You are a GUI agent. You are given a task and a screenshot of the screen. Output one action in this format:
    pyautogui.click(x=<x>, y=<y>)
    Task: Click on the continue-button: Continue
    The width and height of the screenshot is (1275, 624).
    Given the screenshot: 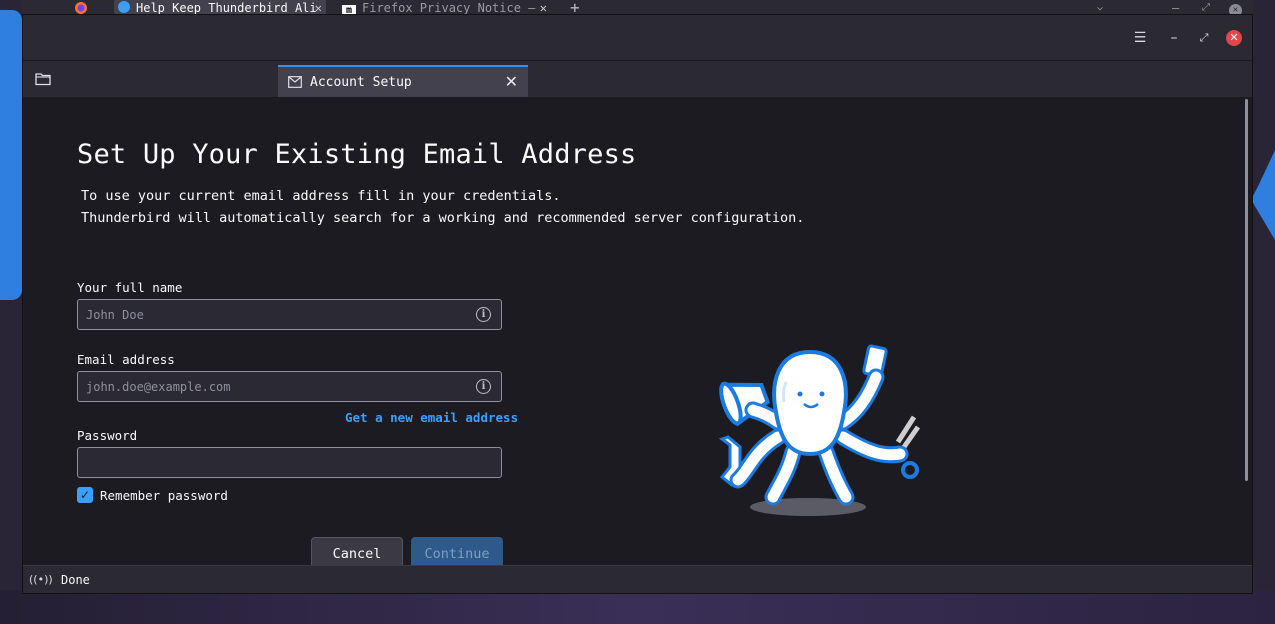 What is the action you would take?
    pyautogui.click(x=457, y=552)
    